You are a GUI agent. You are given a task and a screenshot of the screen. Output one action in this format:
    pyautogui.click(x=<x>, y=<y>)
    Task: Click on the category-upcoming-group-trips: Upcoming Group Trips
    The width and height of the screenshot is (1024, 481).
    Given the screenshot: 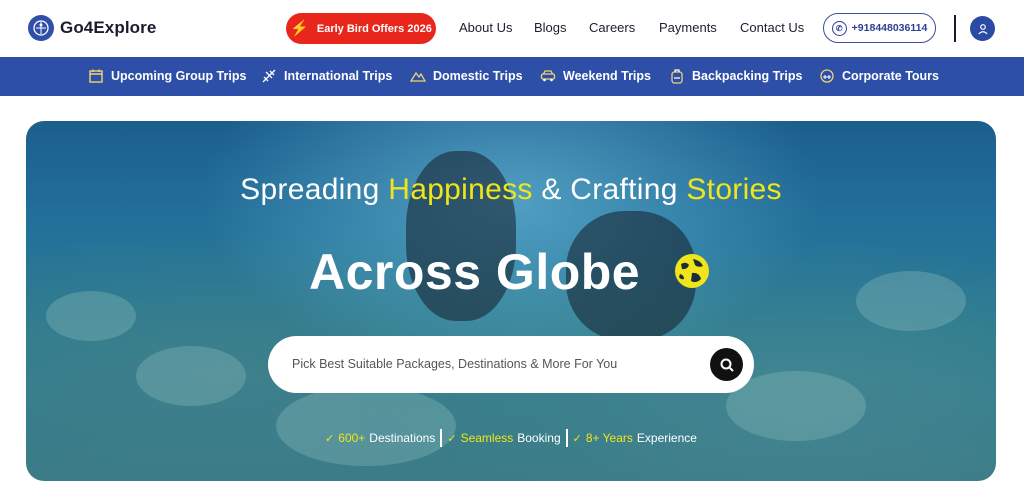 What is the action you would take?
    pyautogui.click(x=167, y=76)
    